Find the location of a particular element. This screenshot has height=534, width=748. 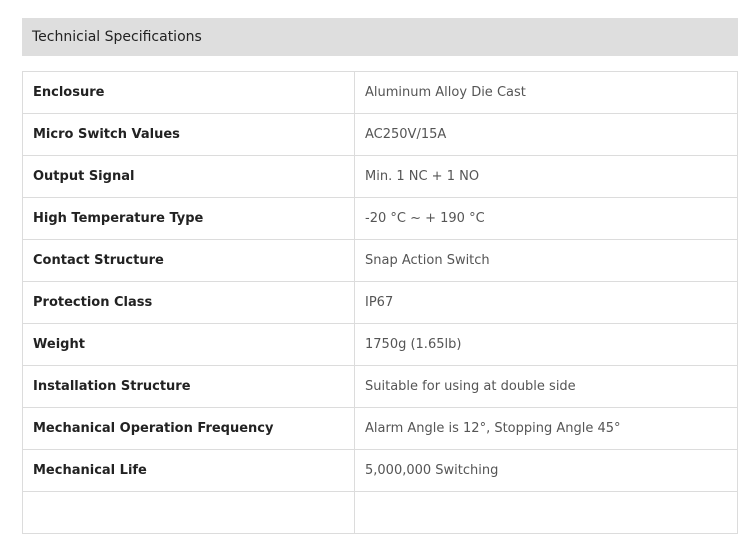

spec-value: Snap Action Switch is located at coordinates (546, 260).